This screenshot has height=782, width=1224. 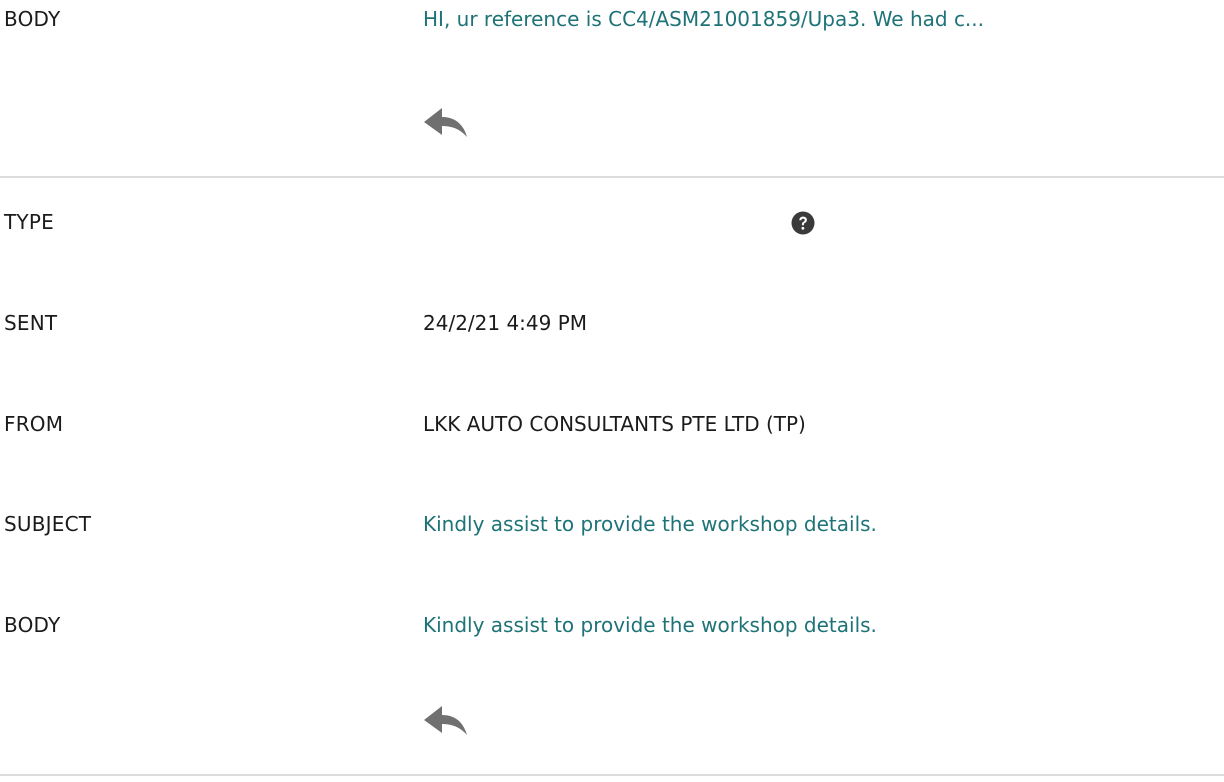 What do you see at coordinates (505, 323) in the screenshot?
I see `sent-value: 24/2/21 4:49 PM` at bounding box center [505, 323].